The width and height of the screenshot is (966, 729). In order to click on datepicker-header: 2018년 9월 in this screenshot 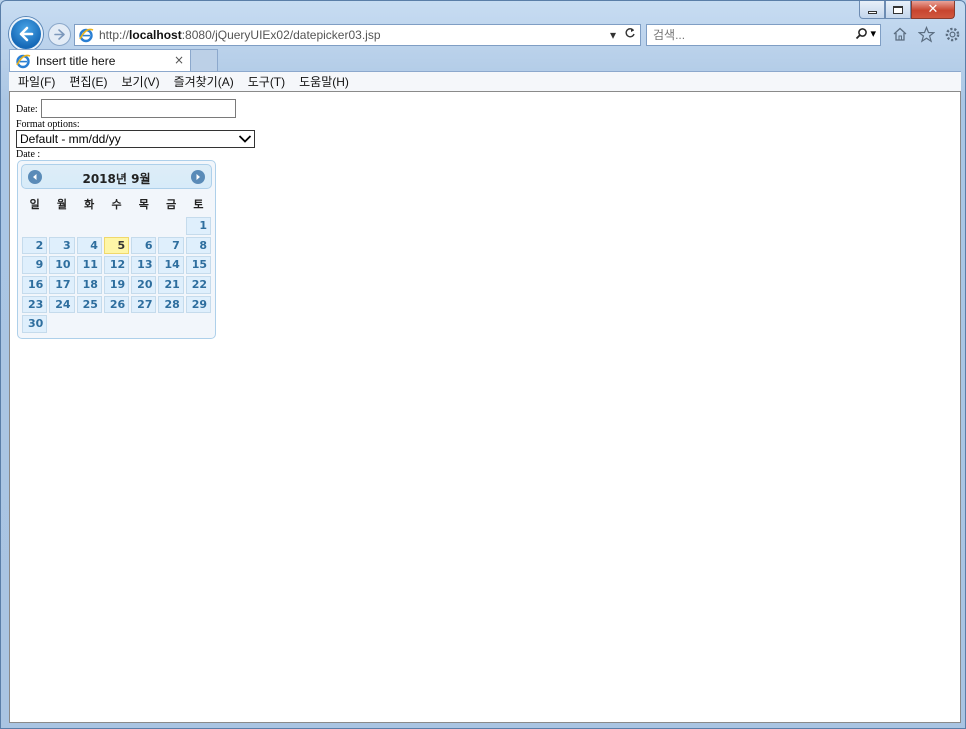, I will do `click(116, 176)`.